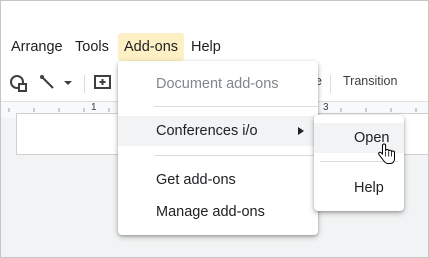 This screenshot has height=258, width=429. I want to click on chevron-down-icon, so click(68, 83).